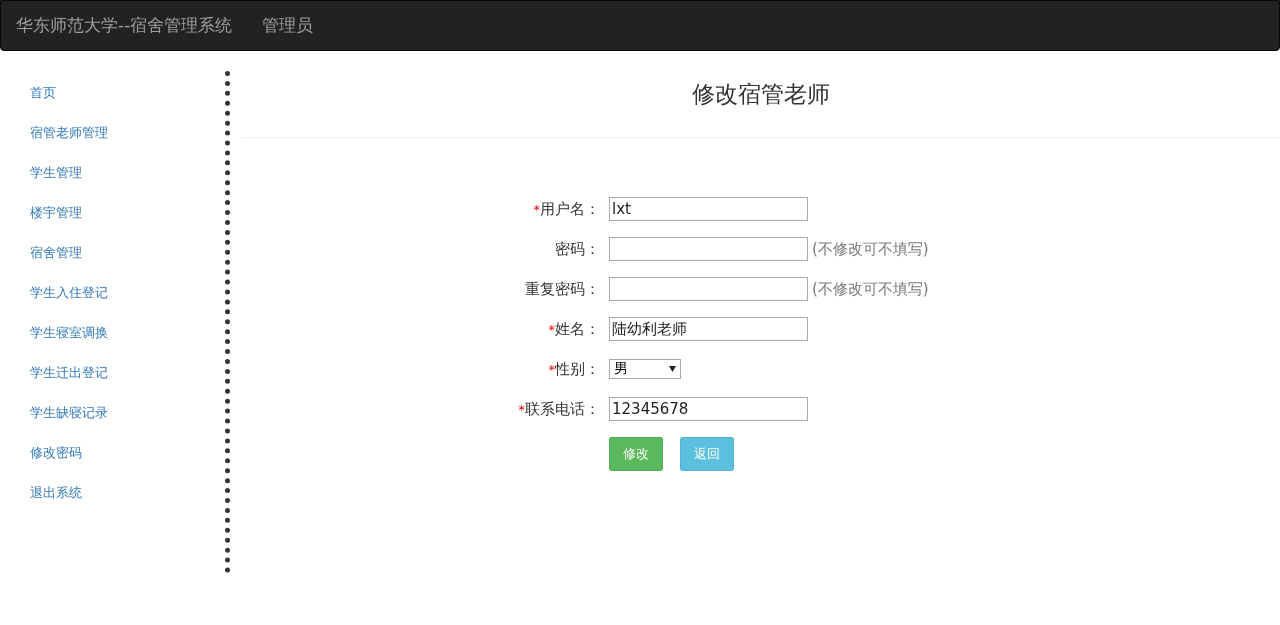 Image resolution: width=1280 pixels, height=625 pixels. I want to click on sidebar-link: 宿舍管理, so click(41, 253).